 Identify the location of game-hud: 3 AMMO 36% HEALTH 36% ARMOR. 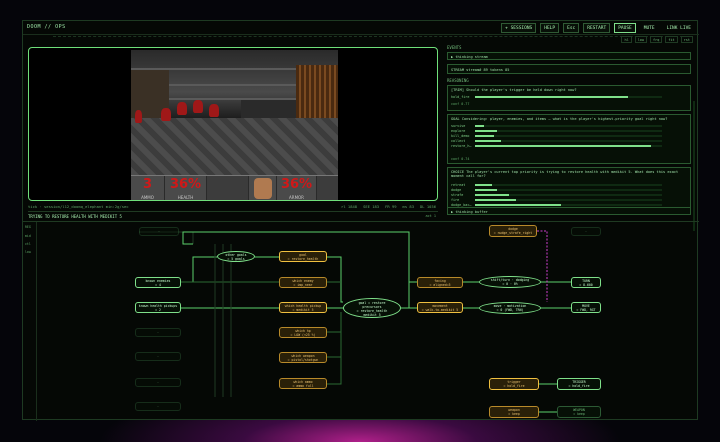
(234, 187).